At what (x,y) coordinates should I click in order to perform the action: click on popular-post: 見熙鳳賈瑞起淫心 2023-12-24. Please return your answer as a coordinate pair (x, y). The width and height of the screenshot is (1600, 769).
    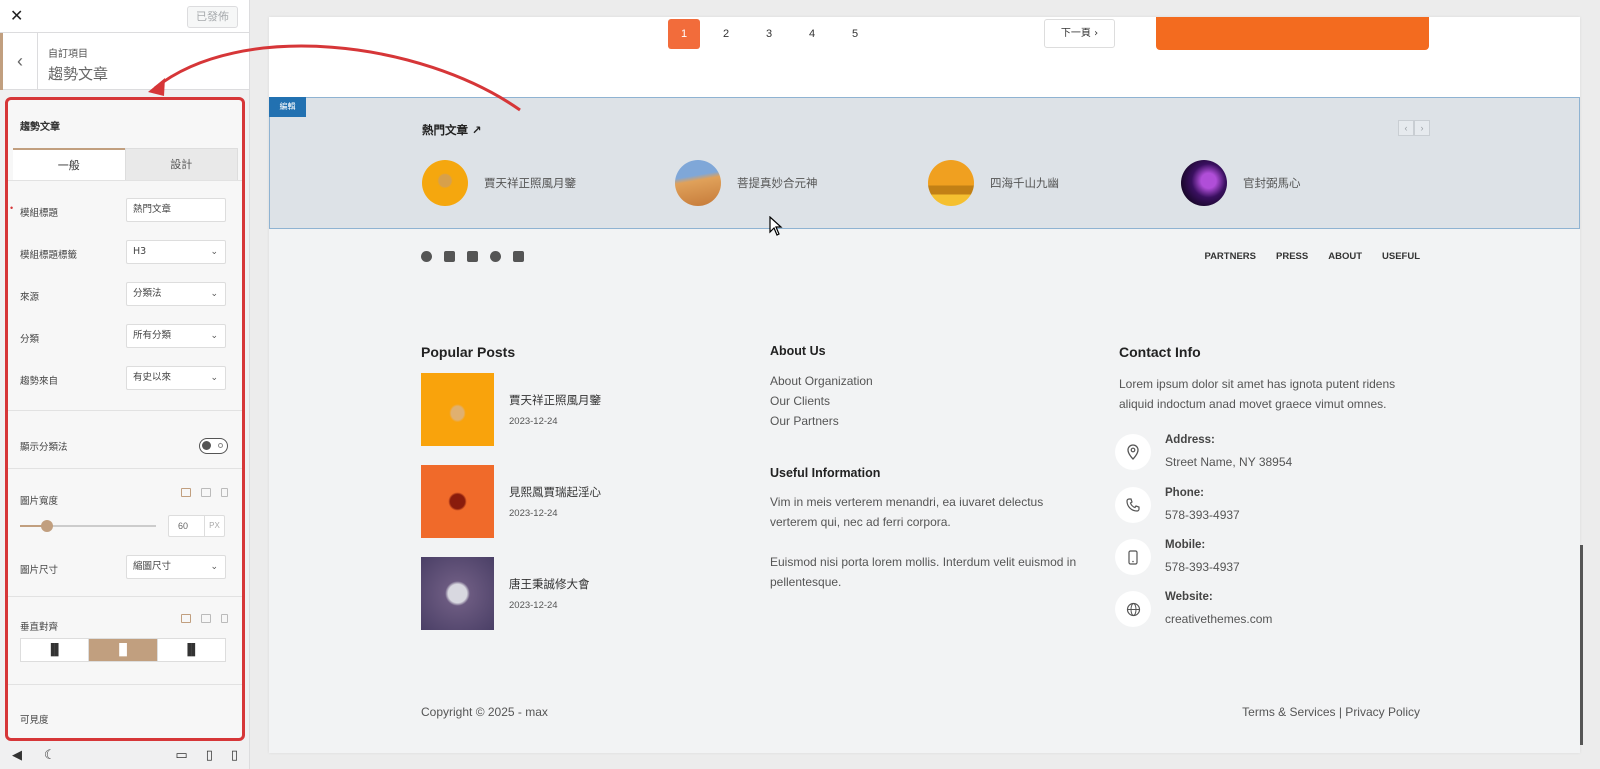
    Looking at the image, I should click on (571, 501).